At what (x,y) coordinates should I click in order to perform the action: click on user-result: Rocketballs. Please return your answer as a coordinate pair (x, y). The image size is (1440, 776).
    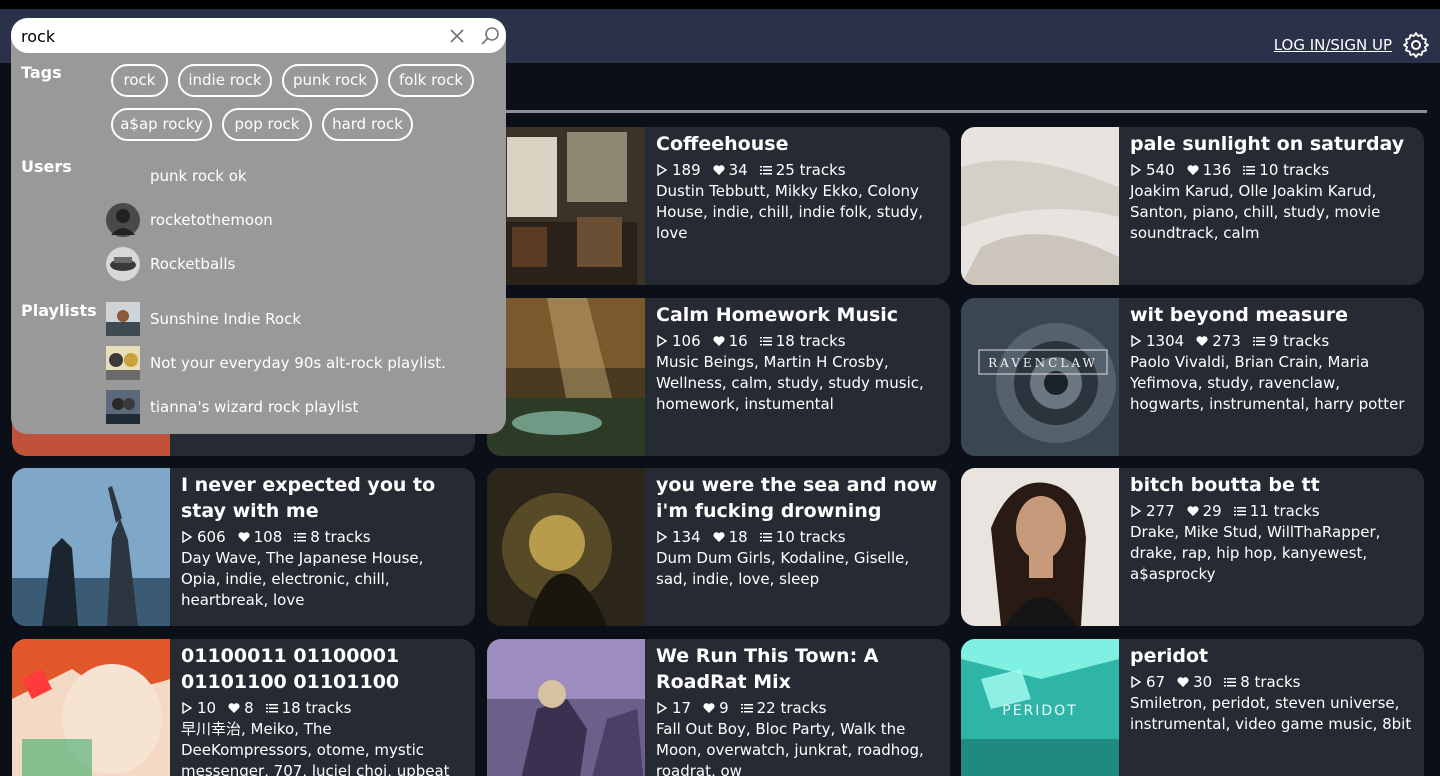
    Looking at the image, I should click on (170, 264).